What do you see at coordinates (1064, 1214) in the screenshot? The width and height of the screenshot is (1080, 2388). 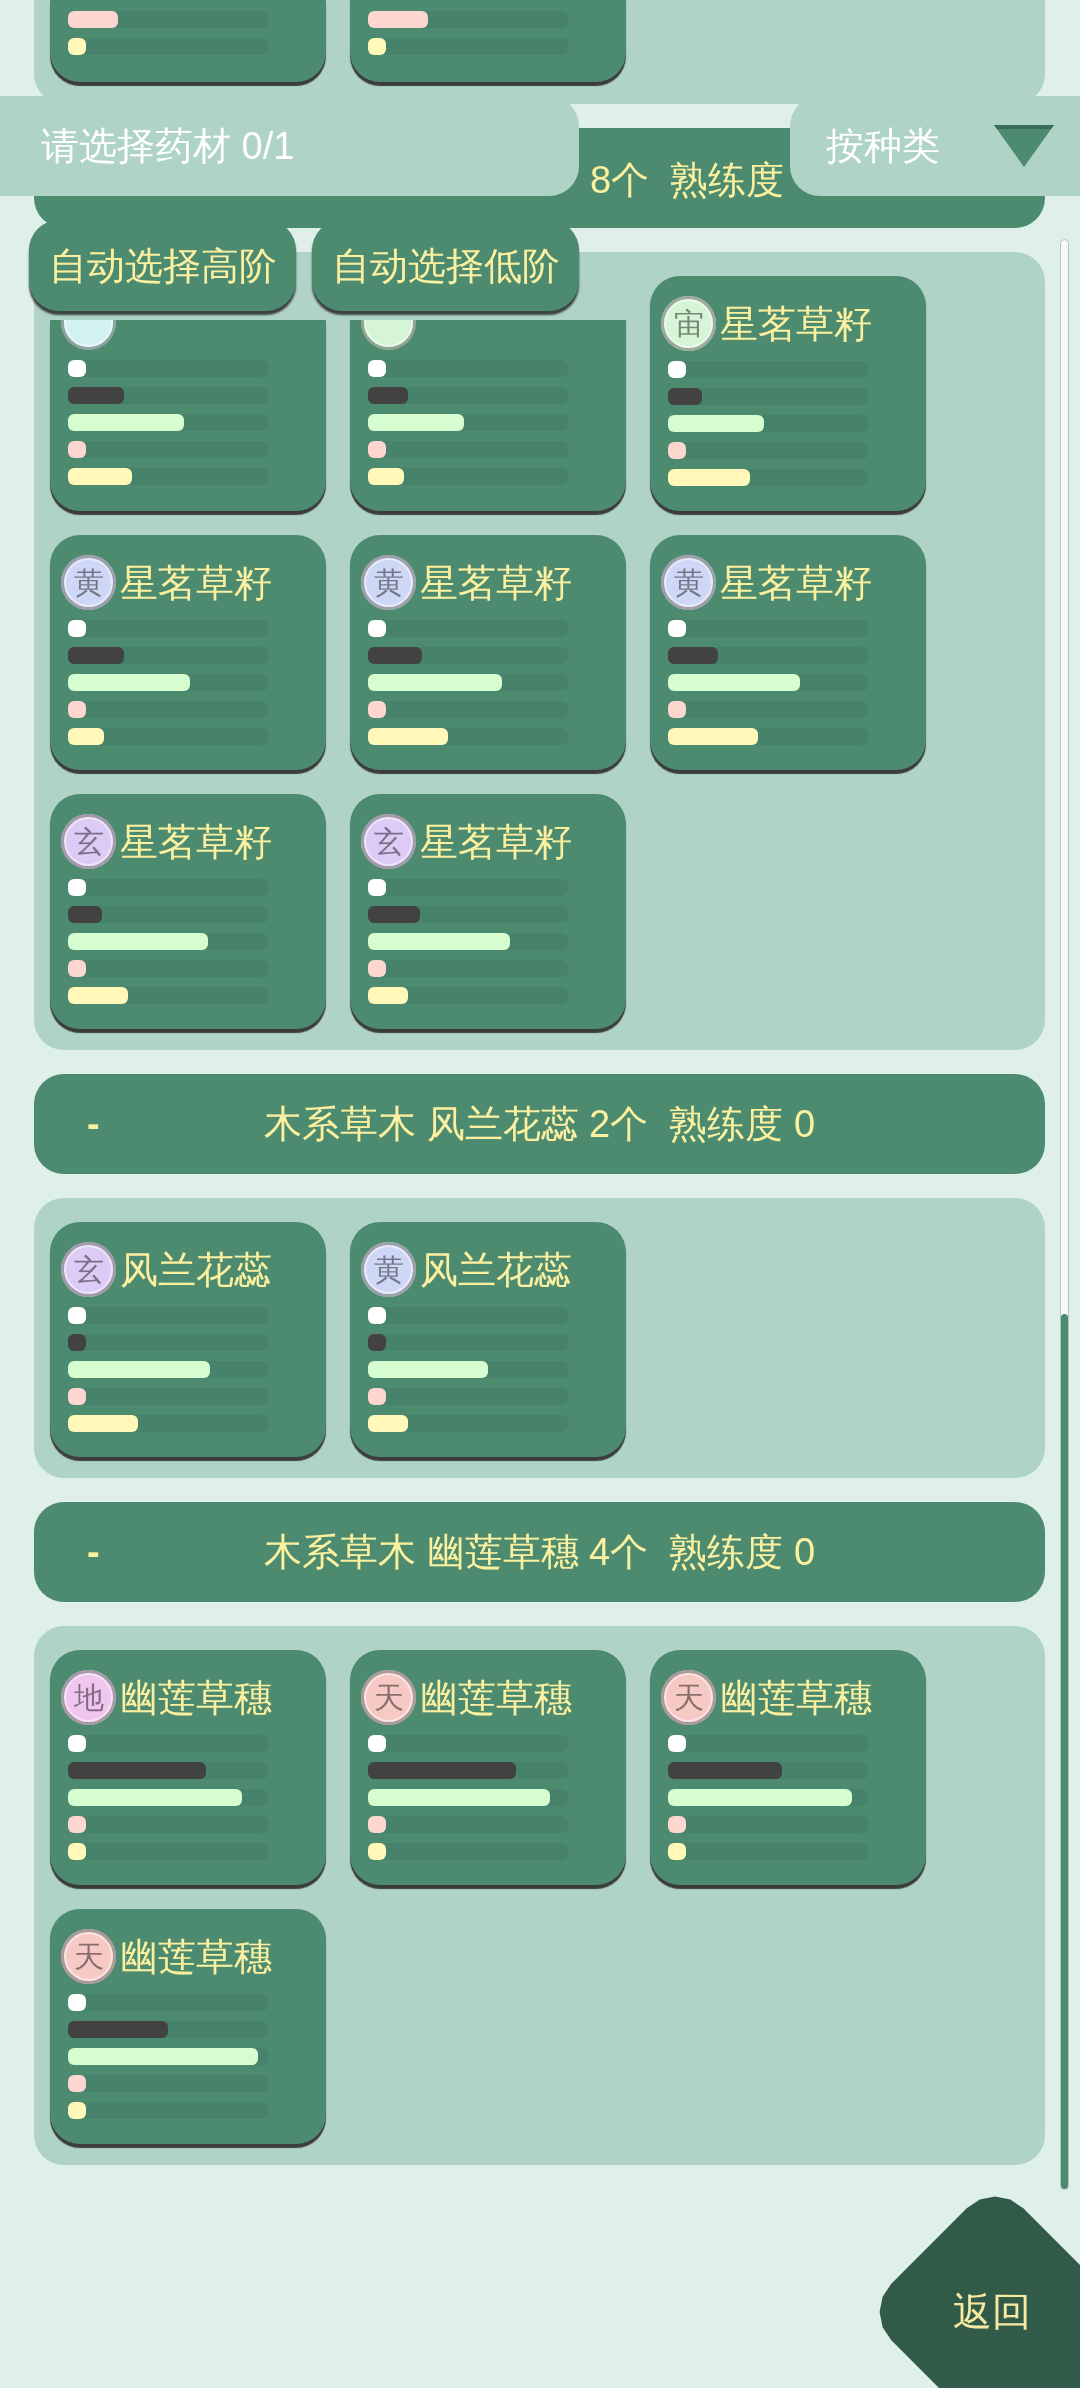 I see `scrollbar` at bounding box center [1064, 1214].